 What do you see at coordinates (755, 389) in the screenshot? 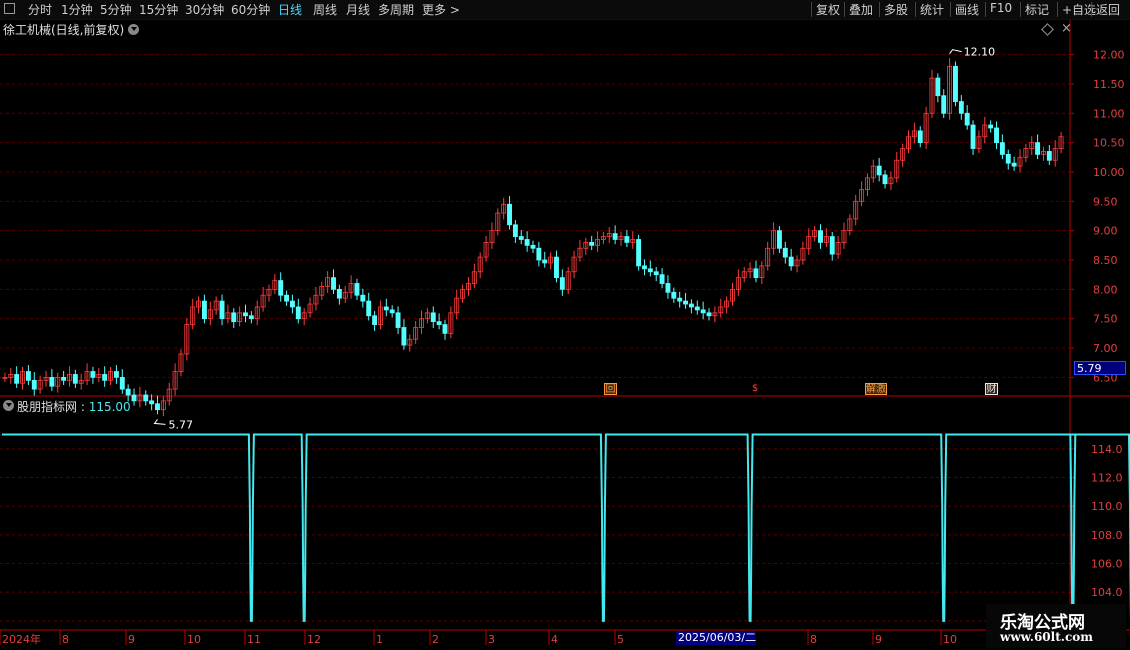
I see `event-marker-1: $` at bounding box center [755, 389].